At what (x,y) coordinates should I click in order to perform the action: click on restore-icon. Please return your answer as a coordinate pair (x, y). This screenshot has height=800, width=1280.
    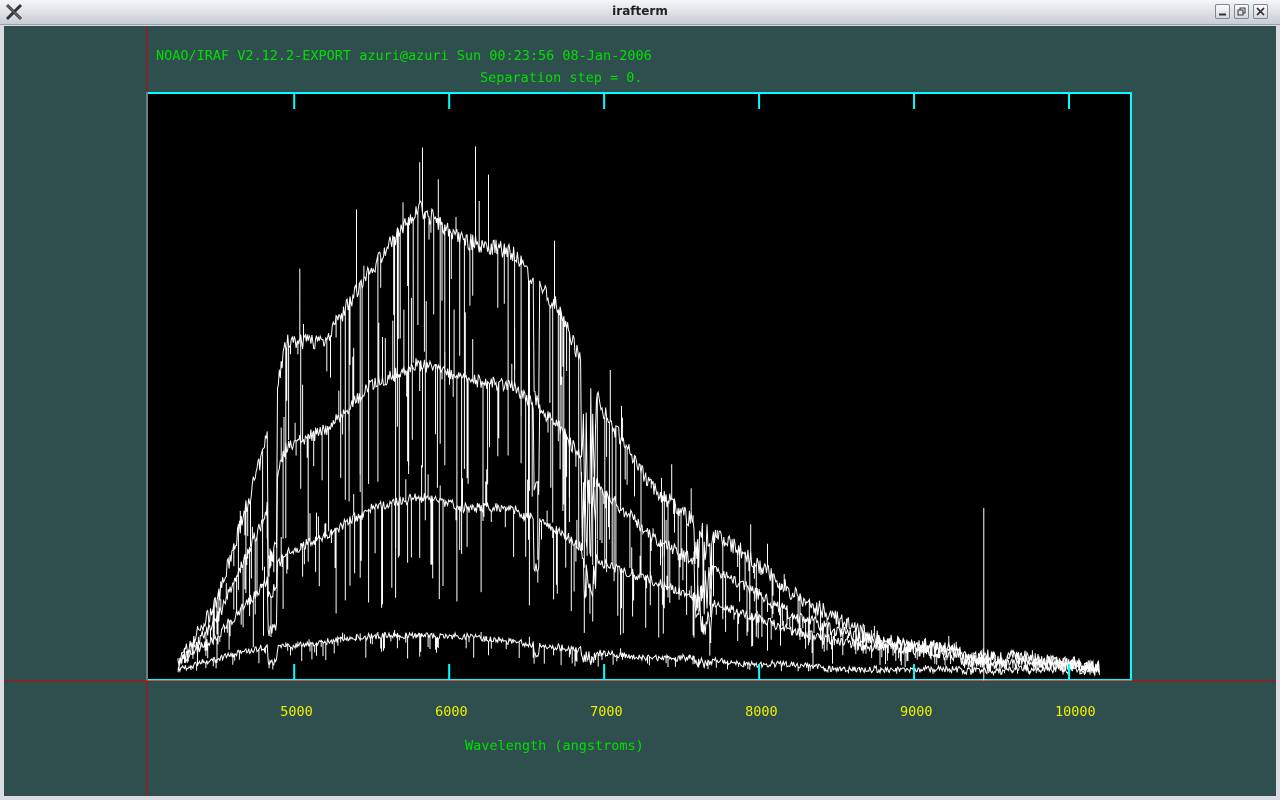
    Looking at the image, I should click on (1241, 11).